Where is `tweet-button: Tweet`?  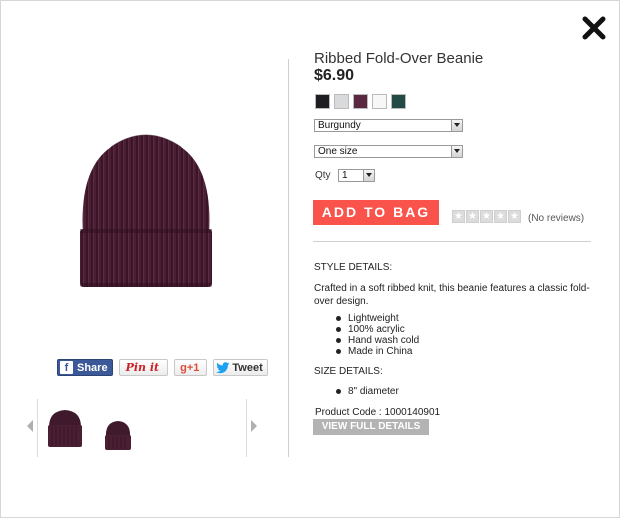 tweet-button: Tweet is located at coordinates (240, 367).